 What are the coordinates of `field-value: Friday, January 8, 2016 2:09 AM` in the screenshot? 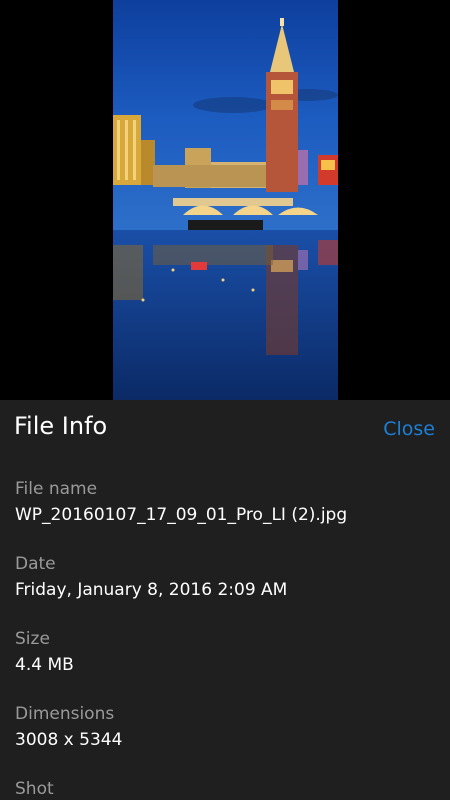 It's located at (151, 590).